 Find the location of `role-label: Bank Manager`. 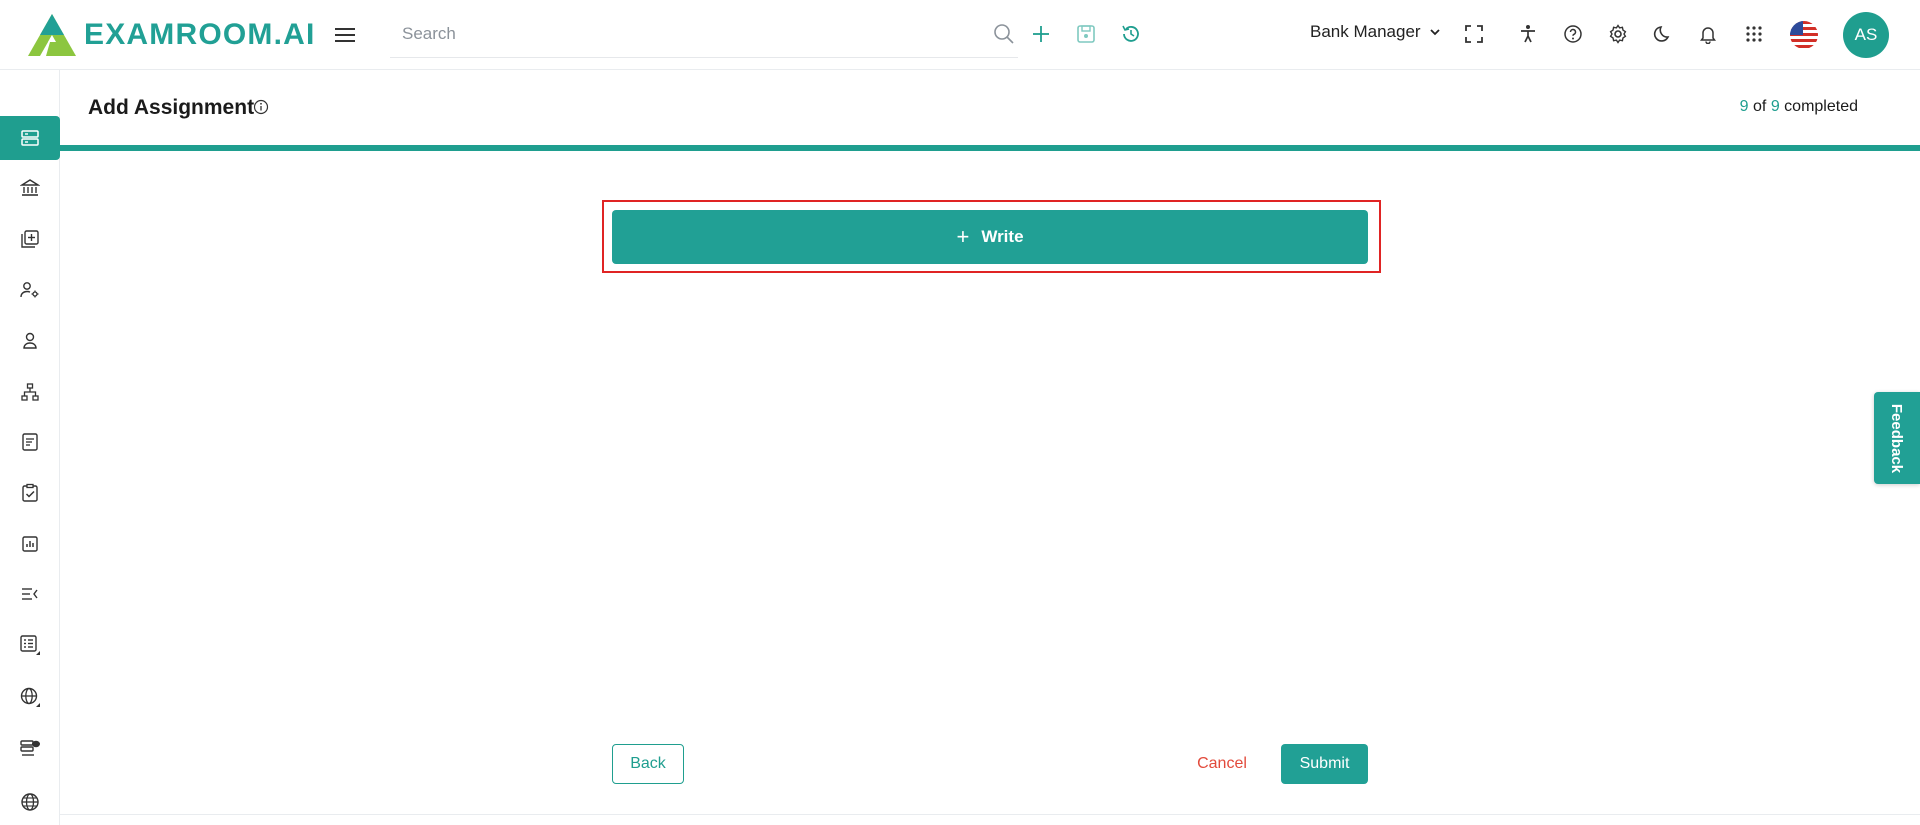

role-label: Bank Manager is located at coordinates (1365, 31).